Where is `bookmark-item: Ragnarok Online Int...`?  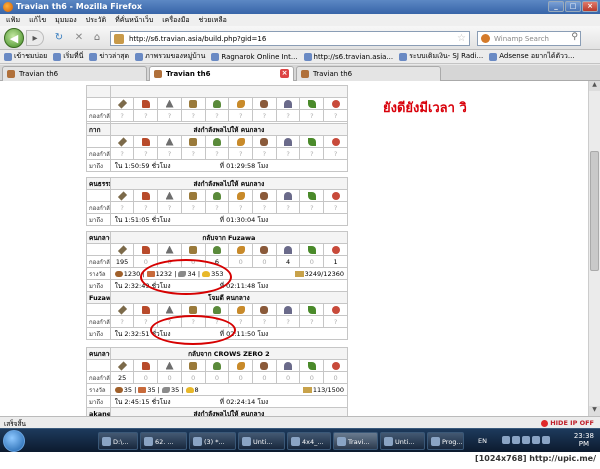 bookmark-item: Ragnarok Online Int... is located at coordinates (254, 56).